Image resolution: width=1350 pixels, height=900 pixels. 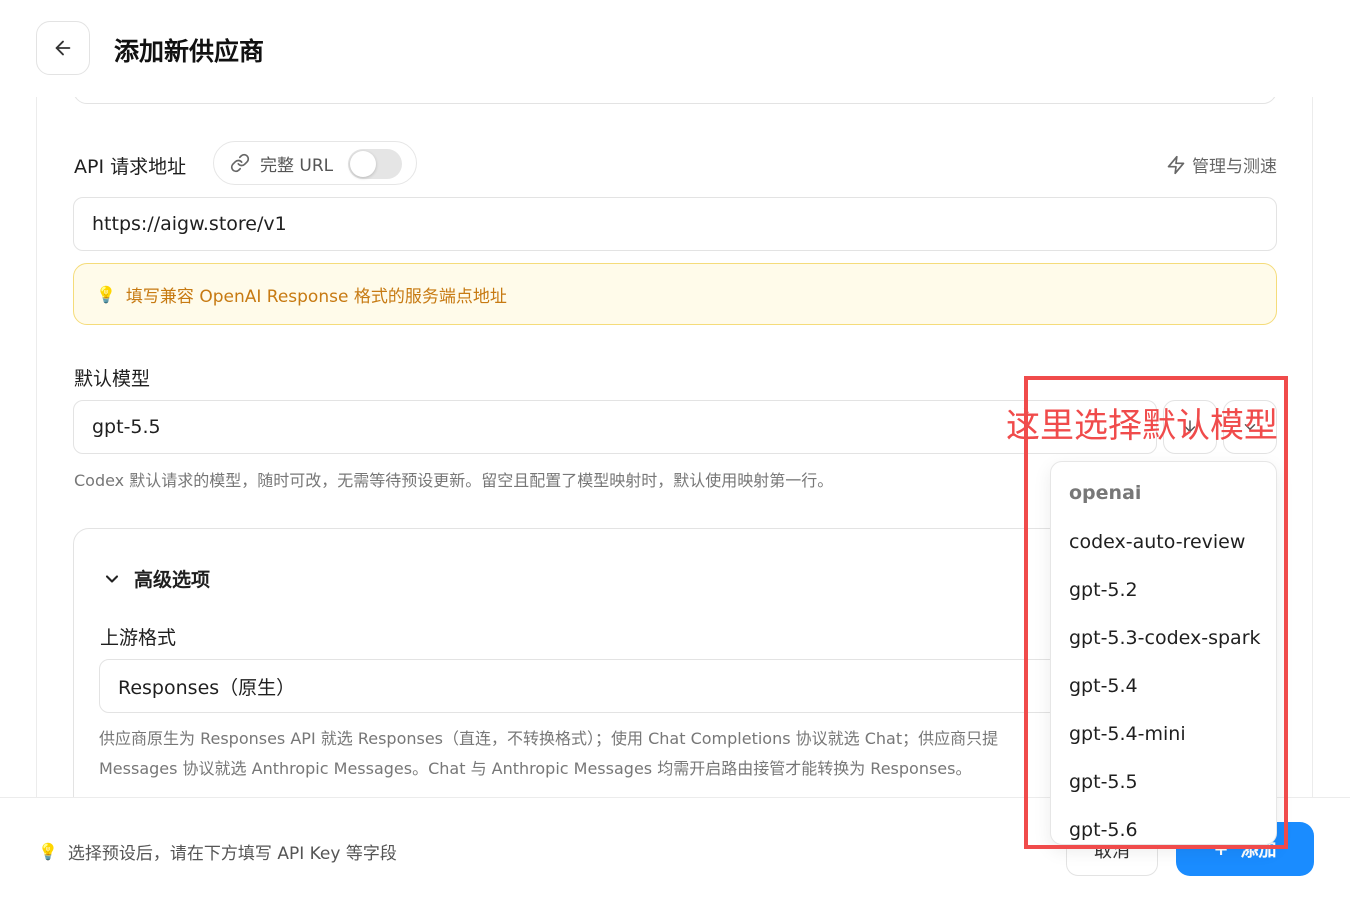 What do you see at coordinates (1163, 638) in the screenshot?
I see `dropdown-item: gpt-5.3-codex-spark` at bounding box center [1163, 638].